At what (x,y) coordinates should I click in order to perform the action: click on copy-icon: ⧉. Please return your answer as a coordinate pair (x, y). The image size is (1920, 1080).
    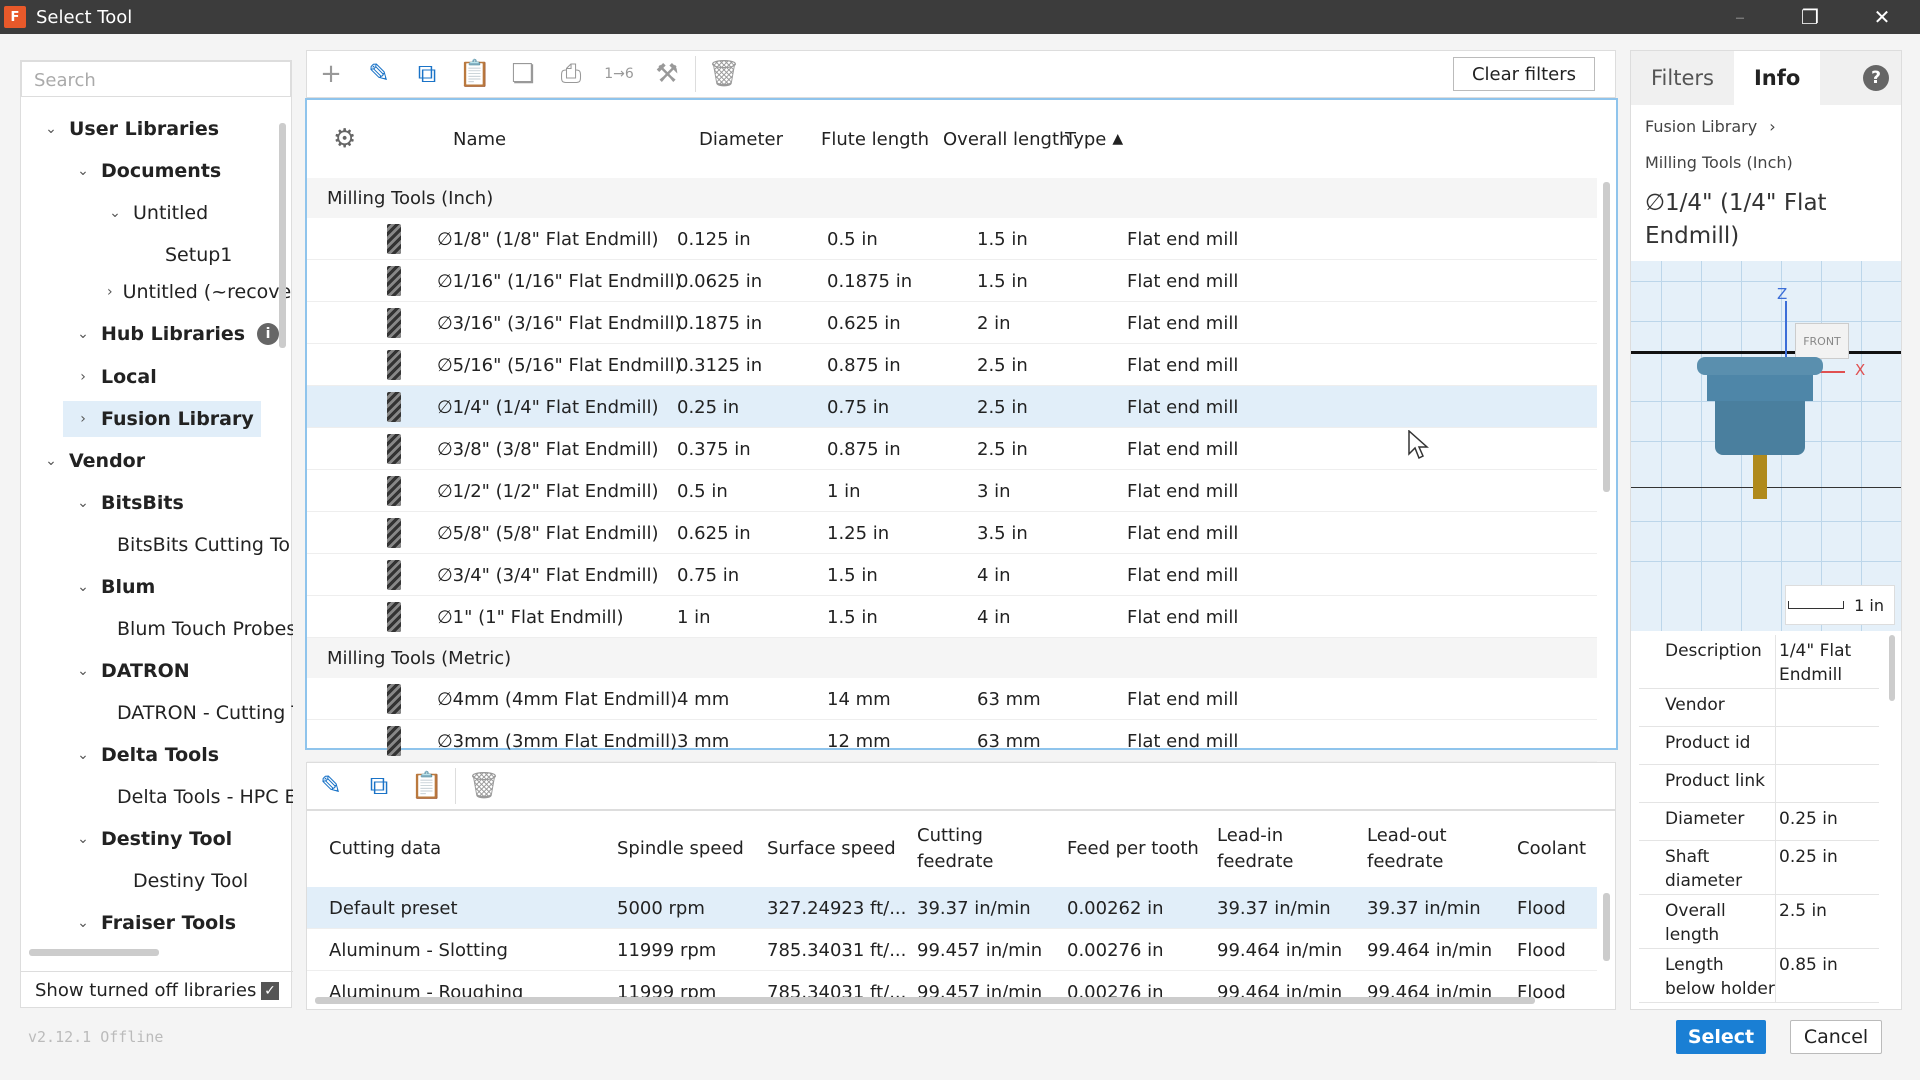
    Looking at the image, I should click on (427, 74).